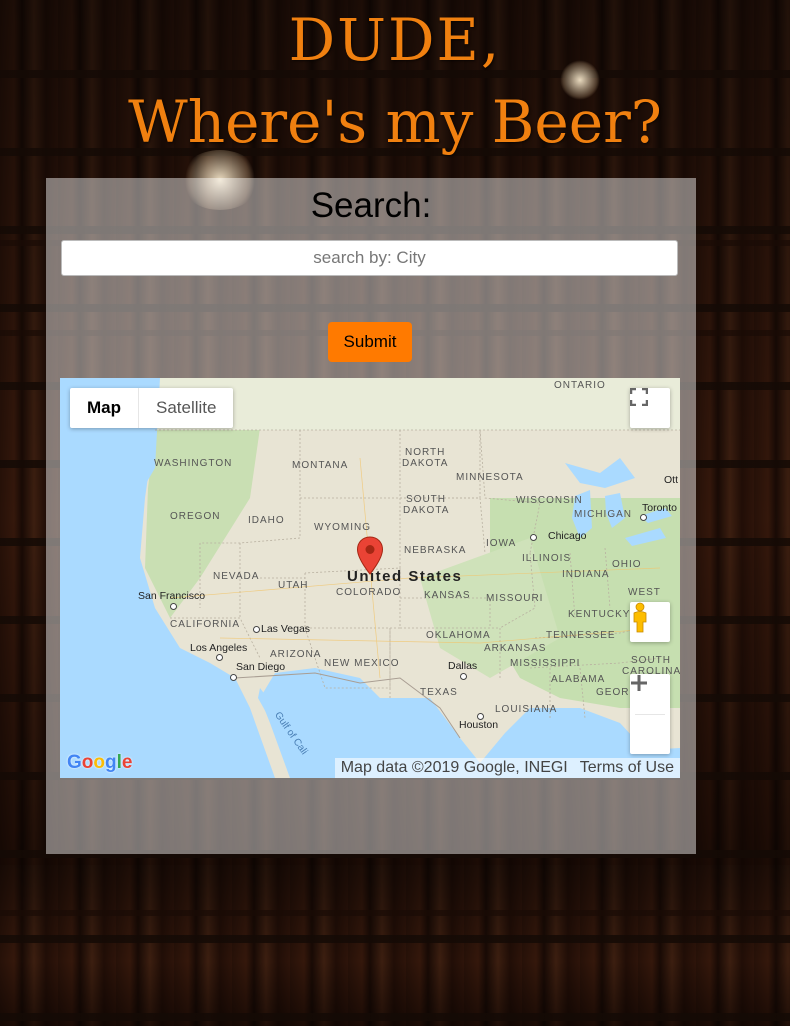 Image resolution: width=790 pixels, height=1026 pixels. What do you see at coordinates (371, 205) in the screenshot?
I see `search-label: Search:` at bounding box center [371, 205].